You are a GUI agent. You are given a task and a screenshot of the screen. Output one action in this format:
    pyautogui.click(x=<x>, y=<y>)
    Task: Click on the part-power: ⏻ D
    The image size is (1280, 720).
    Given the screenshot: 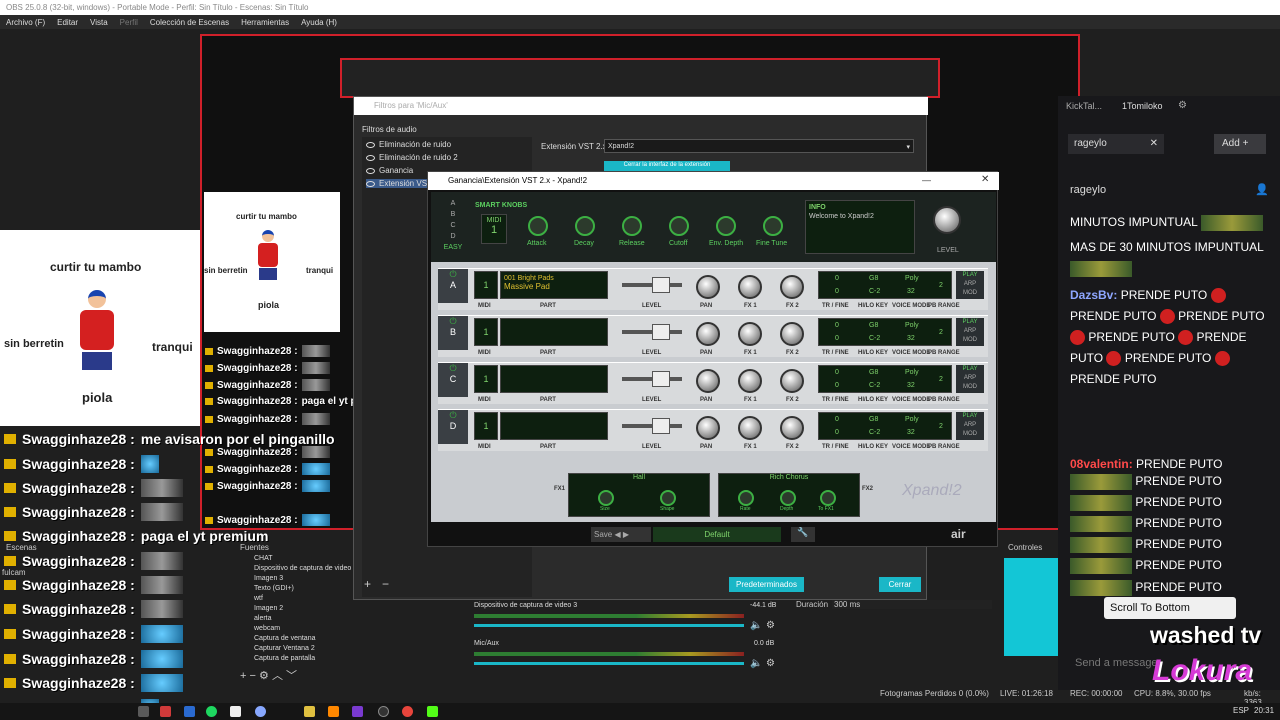 What is the action you would take?
    pyautogui.click(x=453, y=427)
    